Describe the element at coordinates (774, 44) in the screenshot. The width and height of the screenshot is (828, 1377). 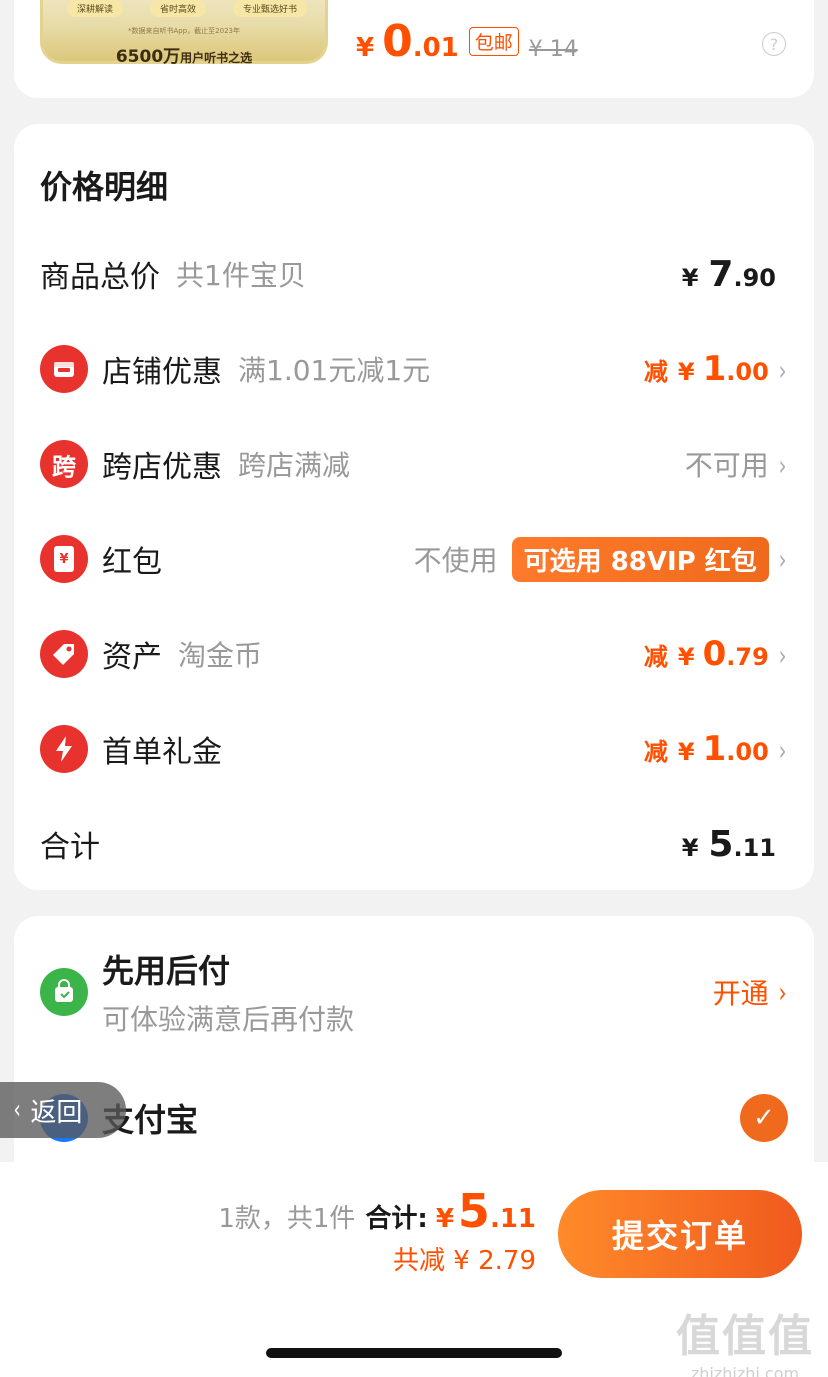
I see `help-icon: ?` at that location.